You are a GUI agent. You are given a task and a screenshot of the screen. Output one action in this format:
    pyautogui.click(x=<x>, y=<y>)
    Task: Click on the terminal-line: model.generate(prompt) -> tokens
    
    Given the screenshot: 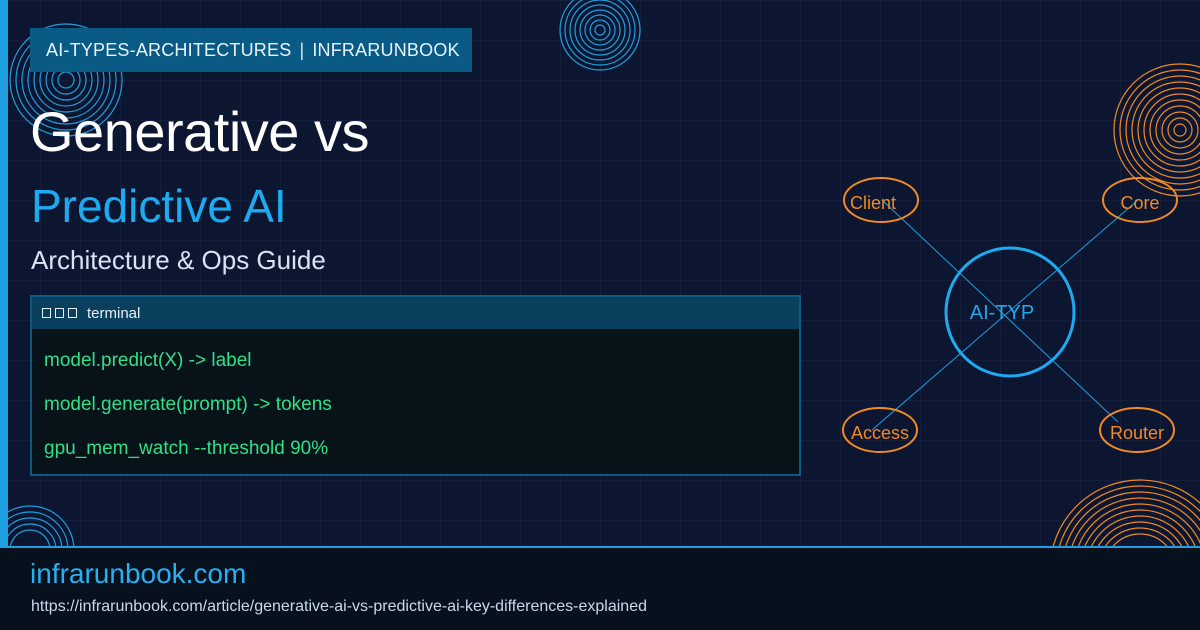 What is the action you would take?
    pyautogui.click(x=188, y=404)
    